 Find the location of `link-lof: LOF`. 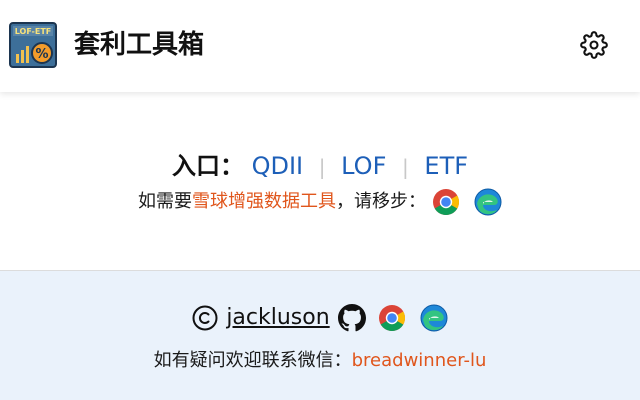

link-lof: LOF is located at coordinates (363, 166).